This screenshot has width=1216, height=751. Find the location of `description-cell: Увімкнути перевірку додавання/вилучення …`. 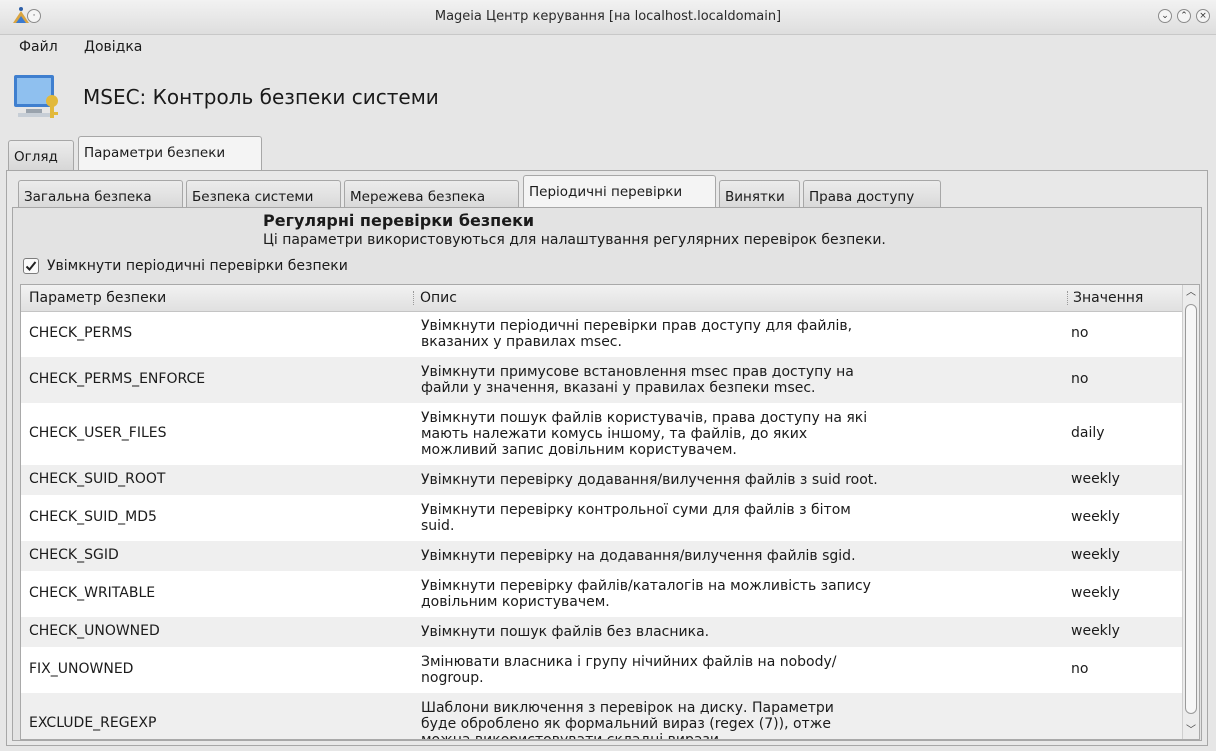

description-cell: Увімкнути перевірку додавання/вилучення … is located at coordinates (649, 480).